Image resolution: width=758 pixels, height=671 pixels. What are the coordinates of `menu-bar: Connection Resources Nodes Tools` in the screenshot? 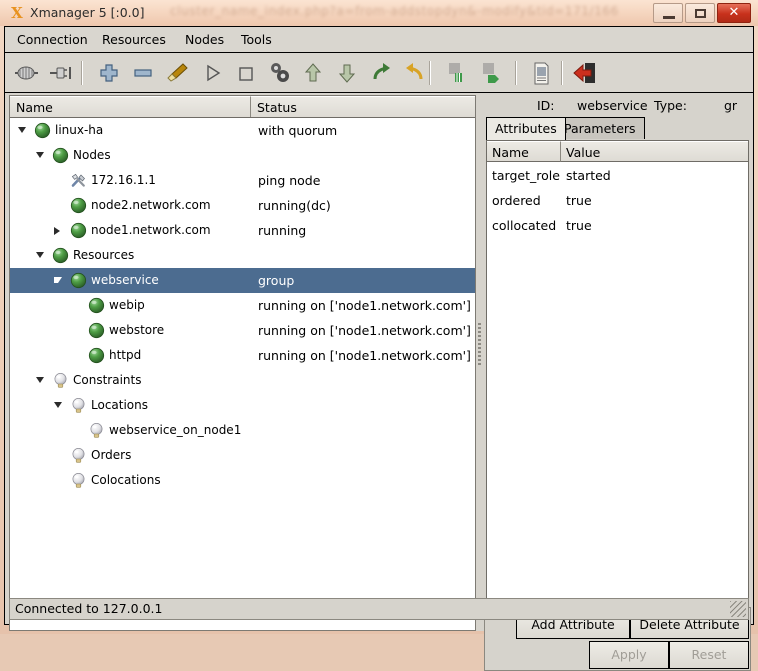 It's located at (379, 40).